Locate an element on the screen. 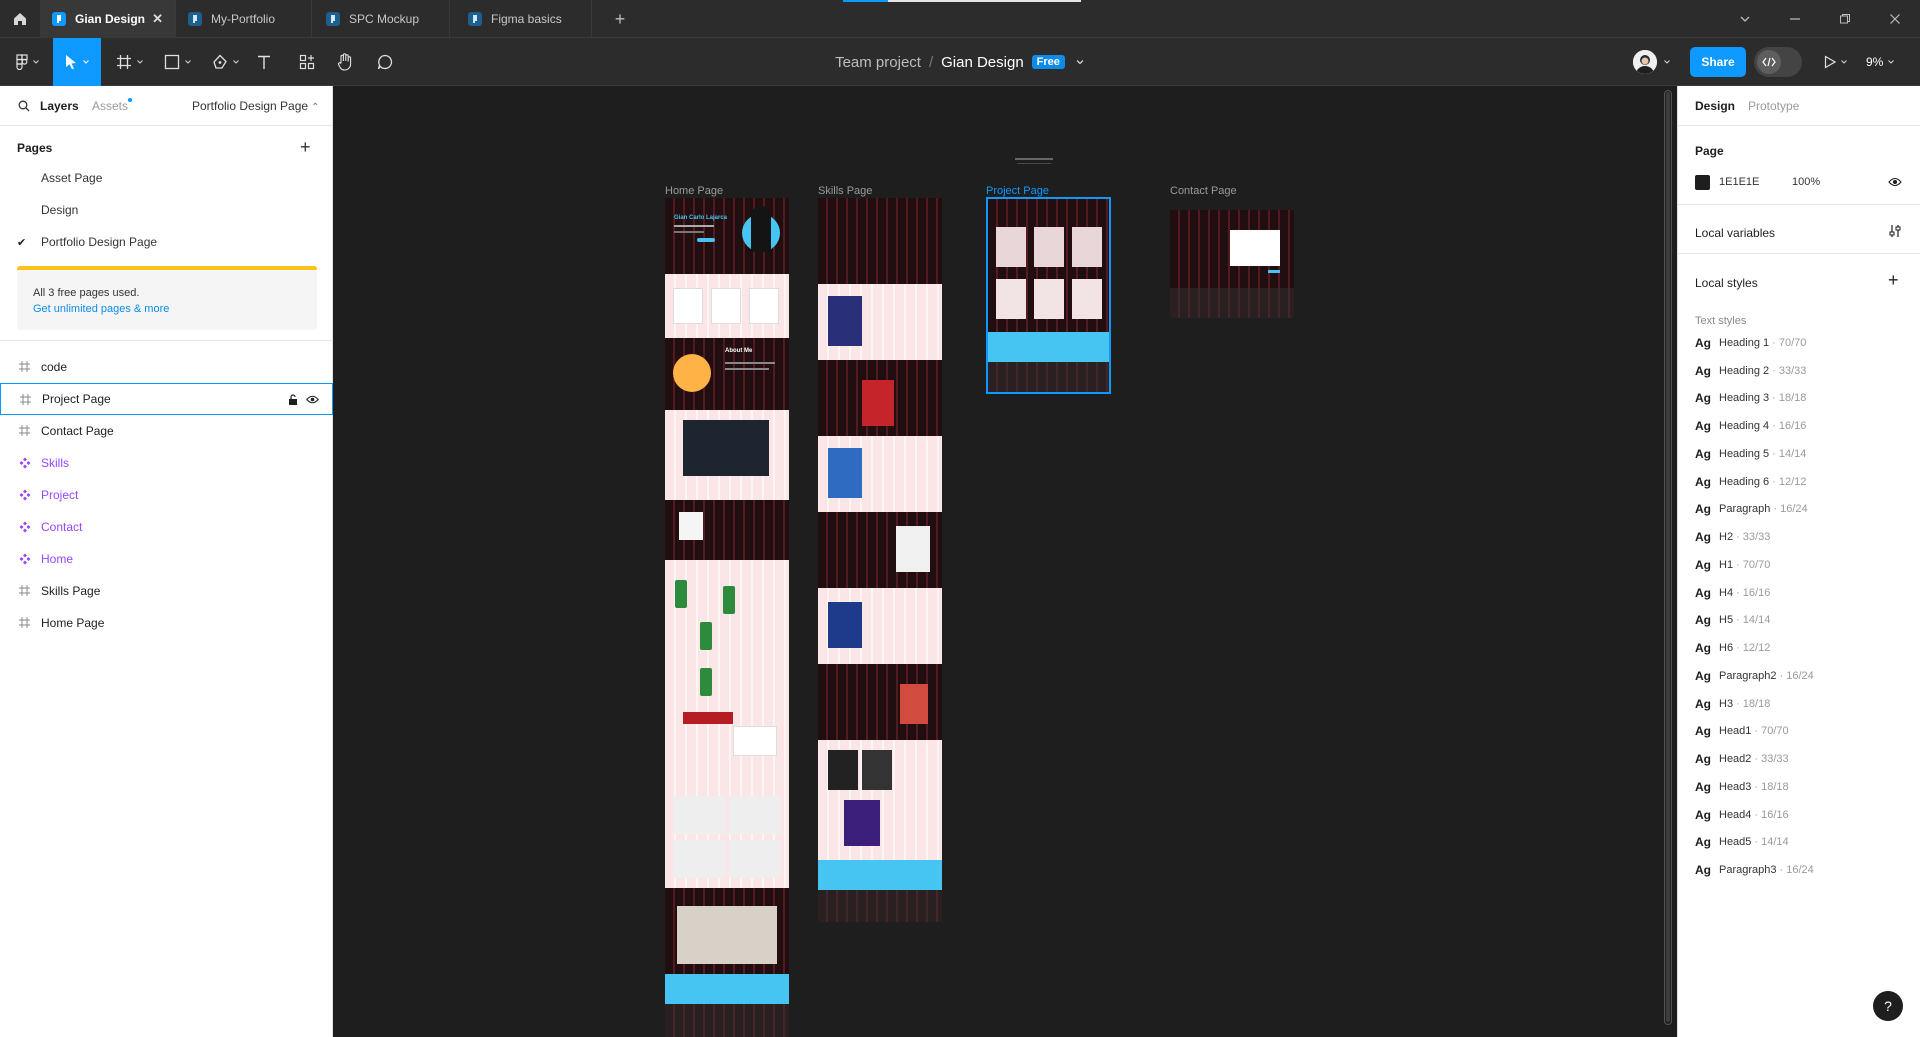  avatar is located at coordinates (1645, 62).